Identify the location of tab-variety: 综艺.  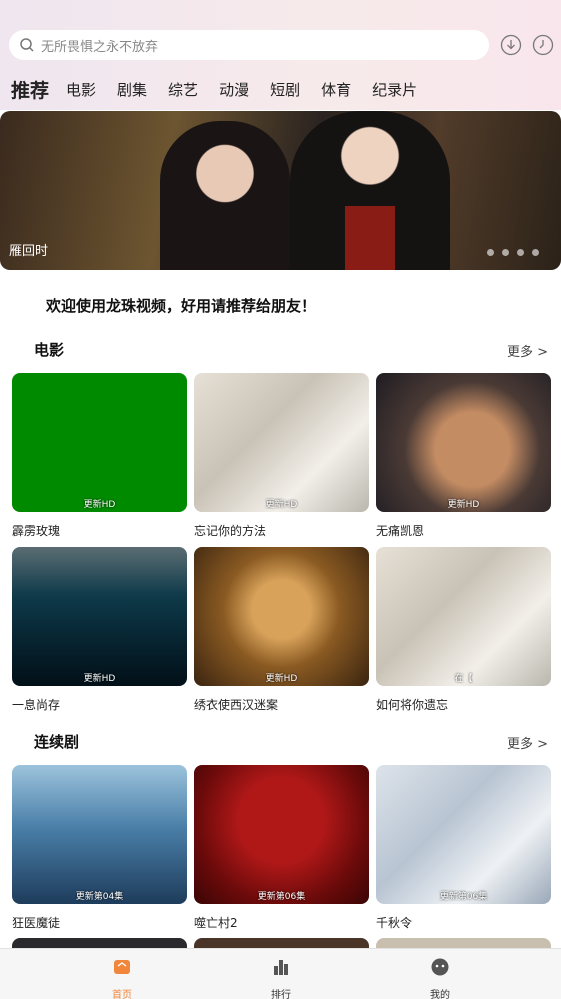
(183, 89).